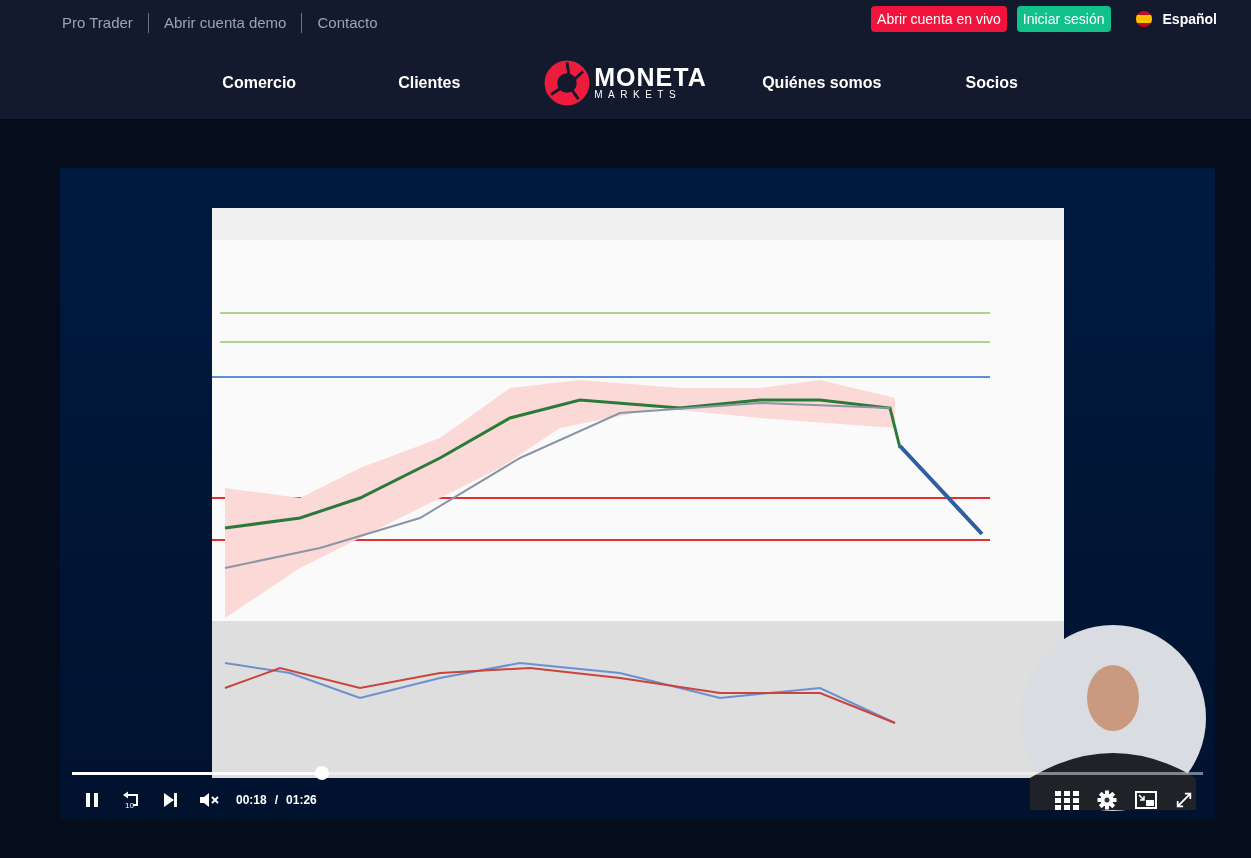 The width and height of the screenshot is (1251, 858). I want to click on picture-in-picture-icon, so click(1146, 800).